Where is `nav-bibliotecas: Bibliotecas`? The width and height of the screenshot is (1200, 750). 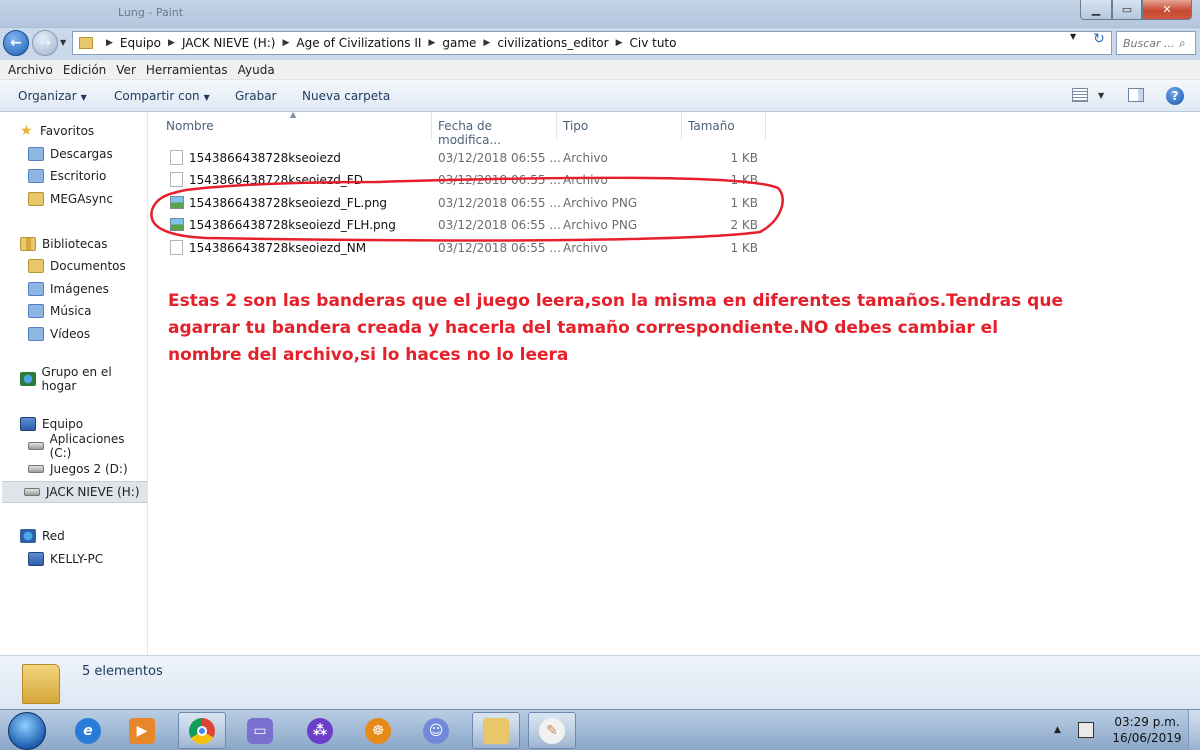 nav-bibliotecas: Bibliotecas is located at coordinates (63, 244).